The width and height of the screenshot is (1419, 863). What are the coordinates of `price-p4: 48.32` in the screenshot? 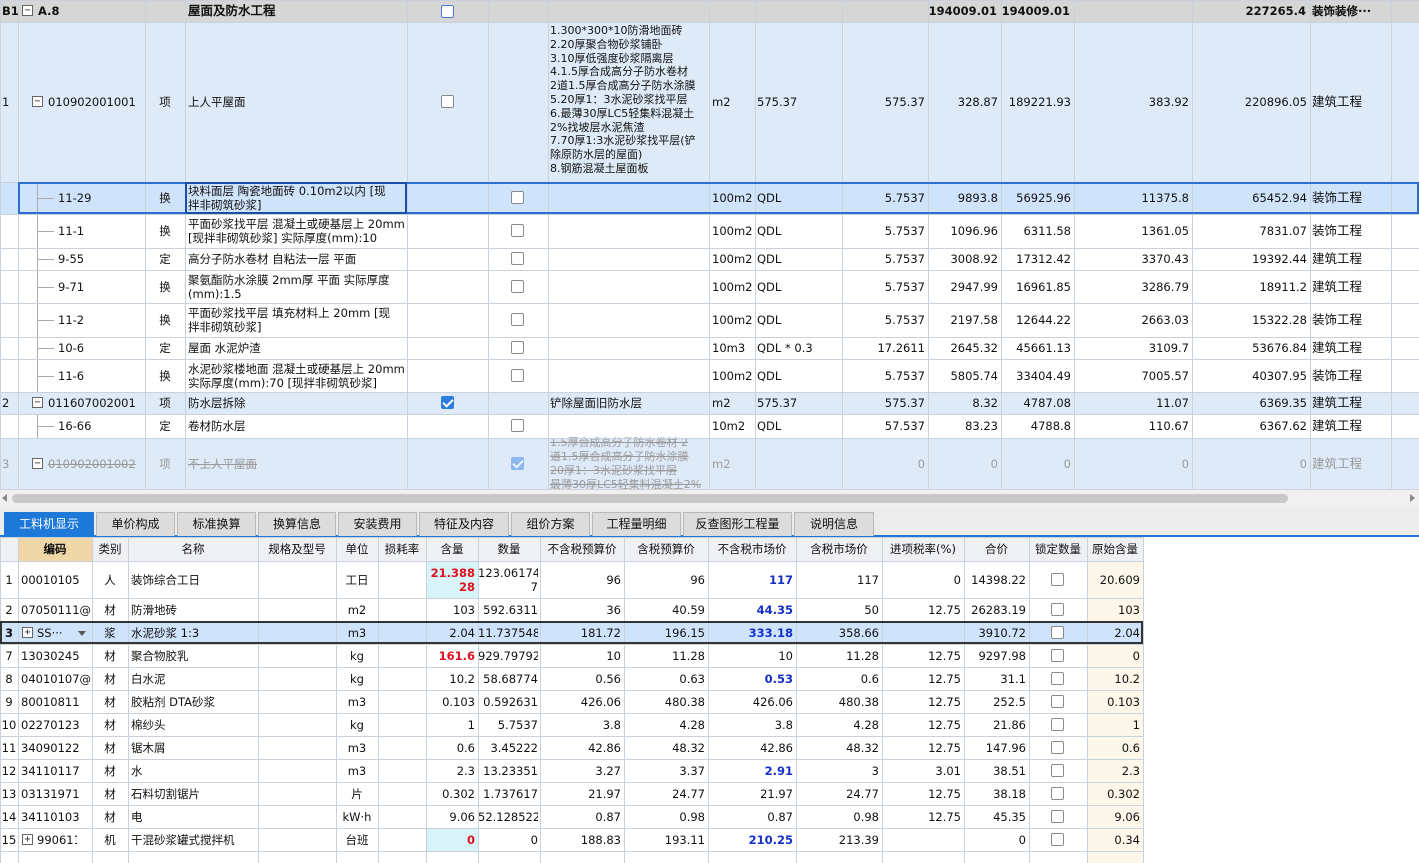 It's located at (837, 748).